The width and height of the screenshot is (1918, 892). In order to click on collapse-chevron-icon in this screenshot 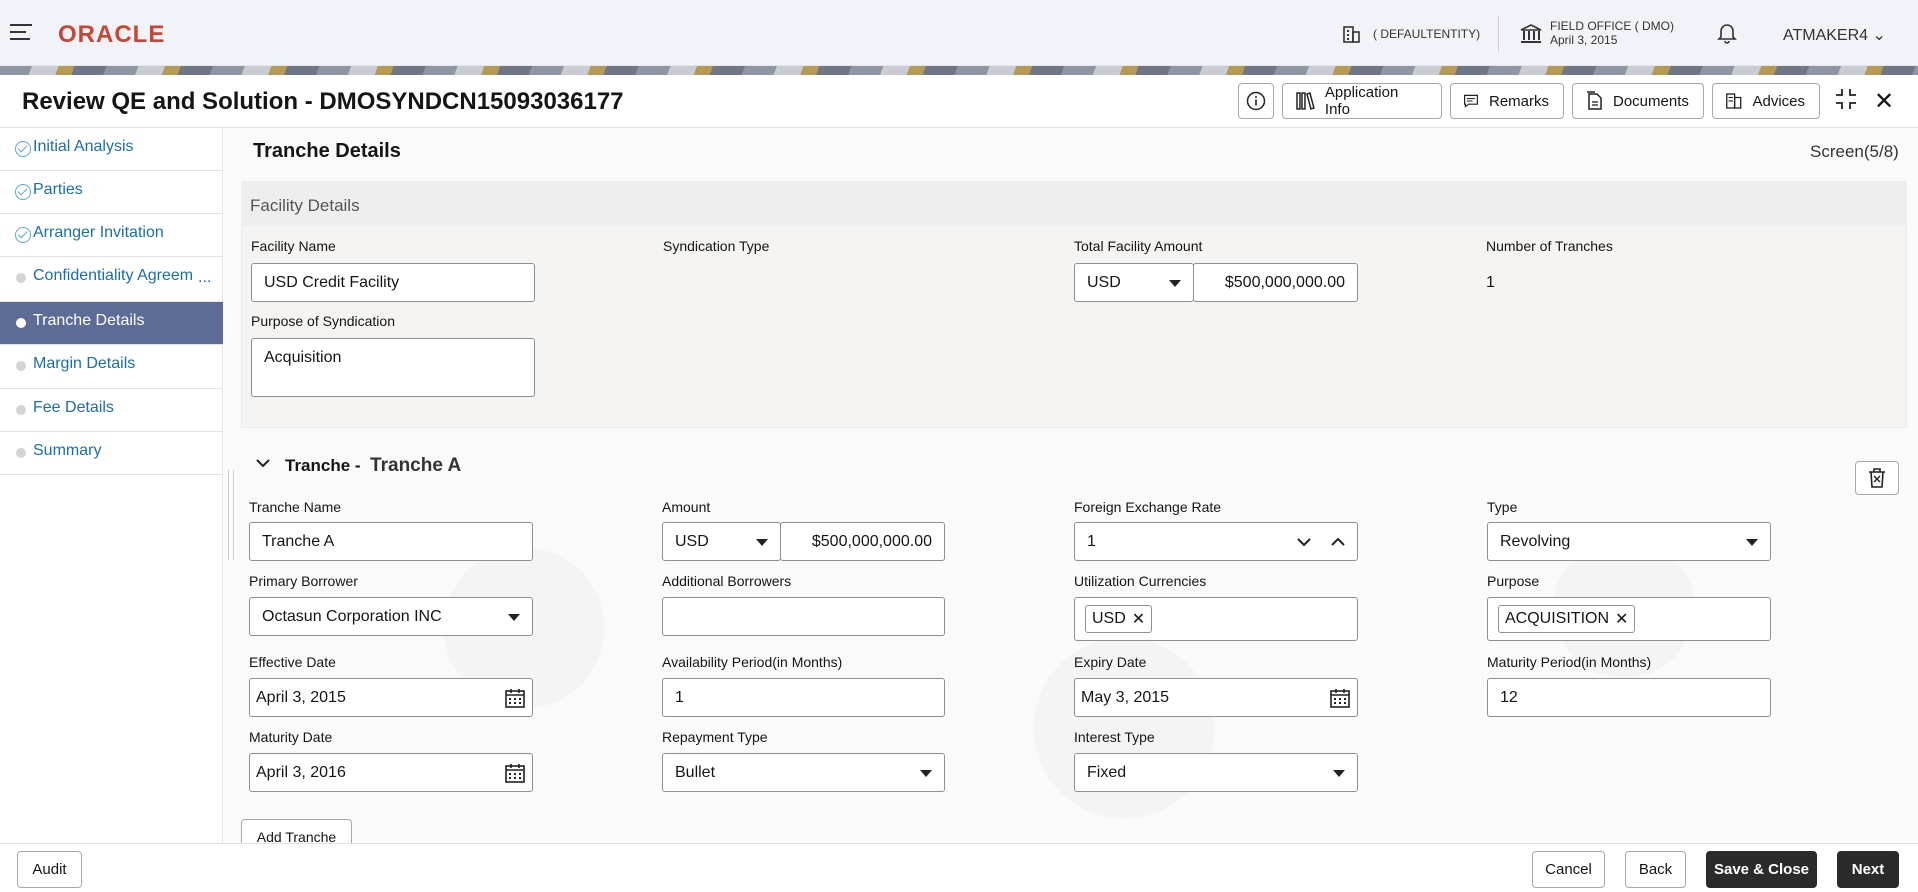, I will do `click(263, 463)`.